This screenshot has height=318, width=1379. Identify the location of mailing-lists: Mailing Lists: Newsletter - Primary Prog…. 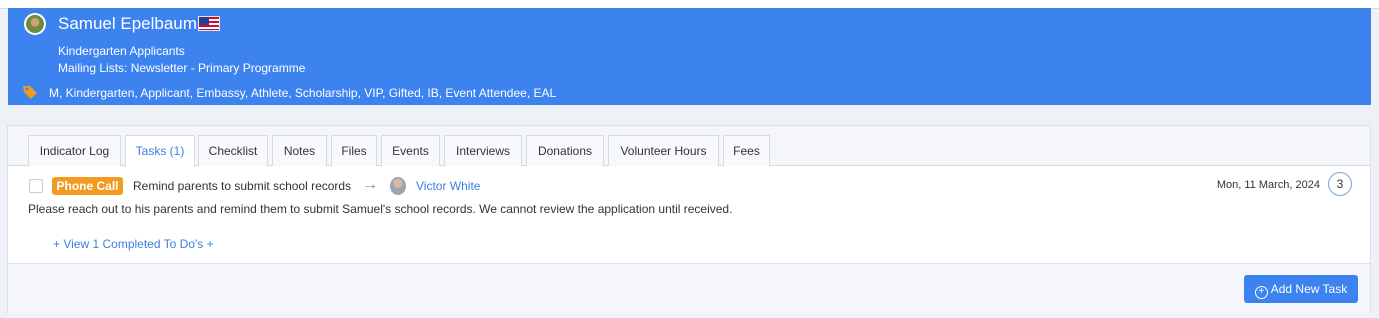
(182, 68).